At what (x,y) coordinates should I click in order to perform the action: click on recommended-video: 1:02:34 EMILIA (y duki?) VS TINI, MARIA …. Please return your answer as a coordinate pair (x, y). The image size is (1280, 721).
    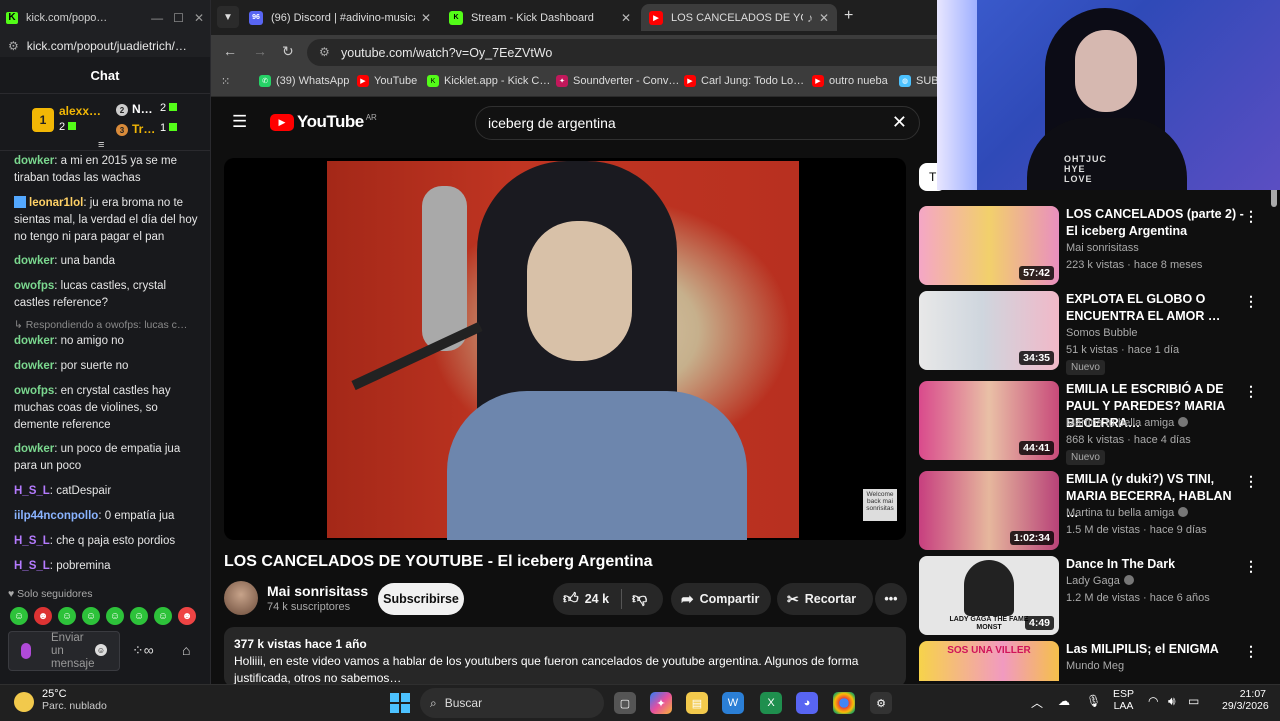
    Looking at the image, I should click on (1093, 512).